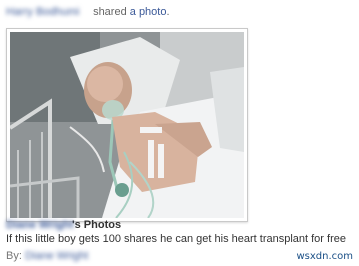 This screenshot has width=359, height=266. Describe the element at coordinates (97, 225) in the screenshot. I see `album-suffix: 's Photos` at that location.